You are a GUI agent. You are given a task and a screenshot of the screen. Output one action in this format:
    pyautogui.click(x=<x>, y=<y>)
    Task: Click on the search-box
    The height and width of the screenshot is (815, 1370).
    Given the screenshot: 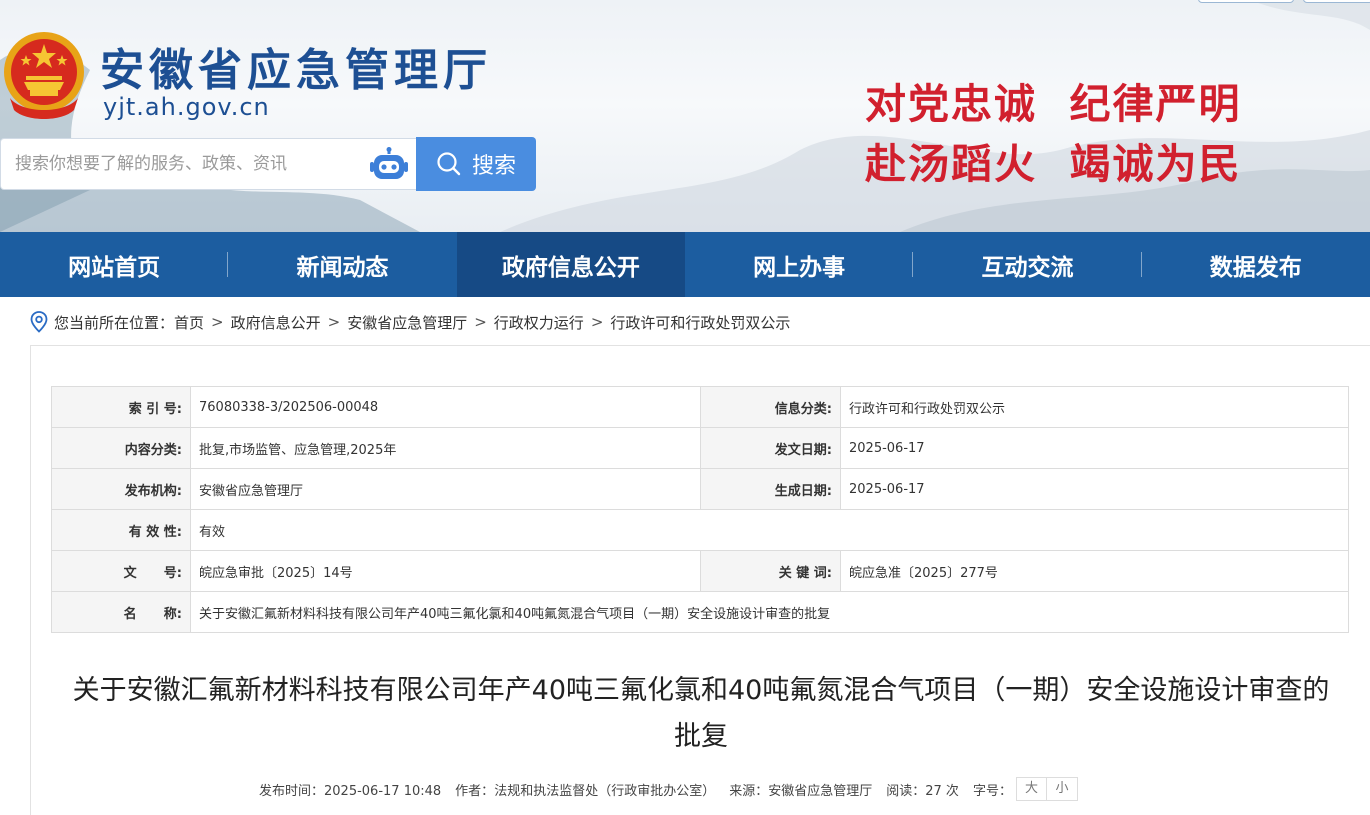 What is the action you would take?
    pyautogui.click(x=208, y=164)
    